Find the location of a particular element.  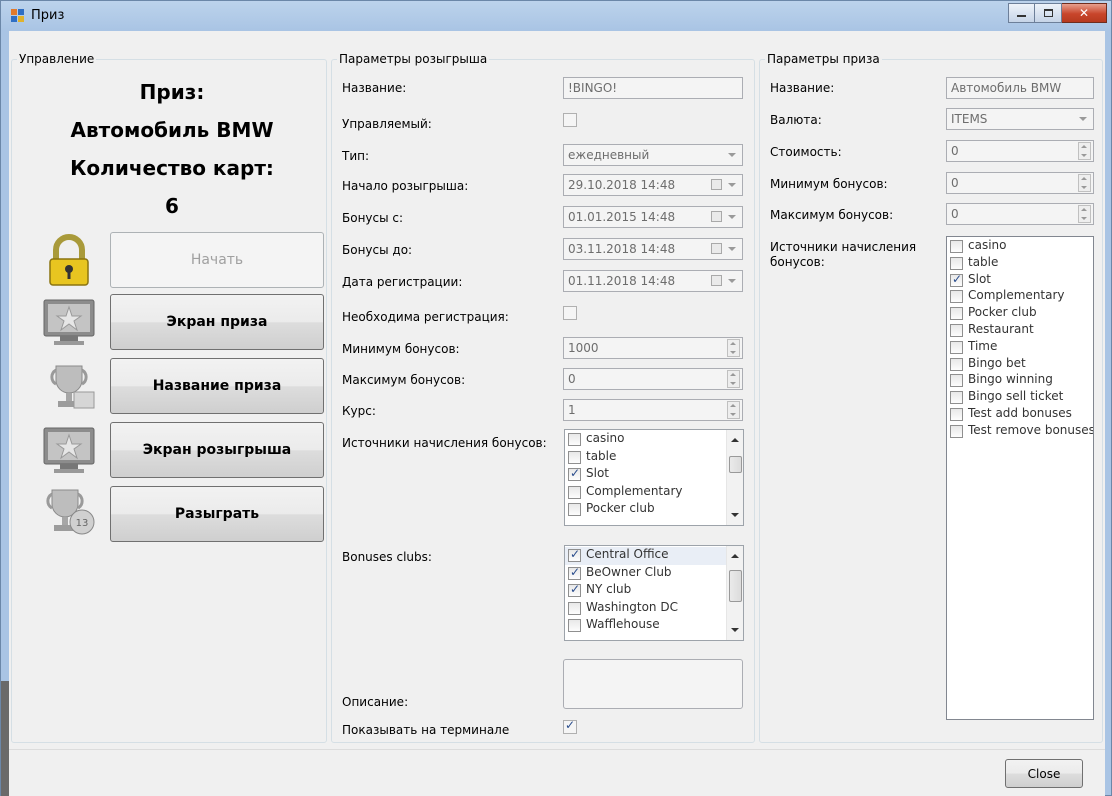

list-item: Test add bonuses is located at coordinates (1020, 414).